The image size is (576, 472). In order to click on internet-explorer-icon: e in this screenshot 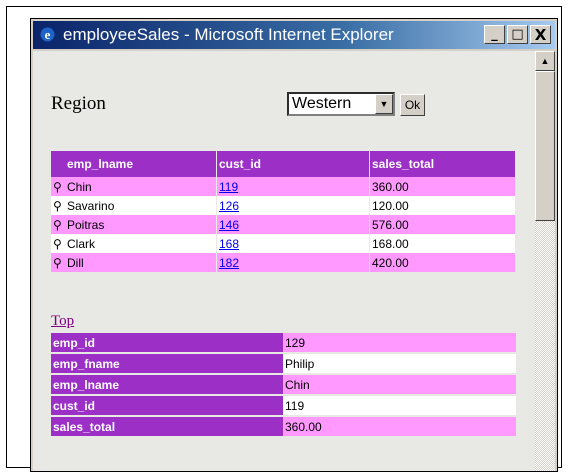, I will do `click(47, 34)`.